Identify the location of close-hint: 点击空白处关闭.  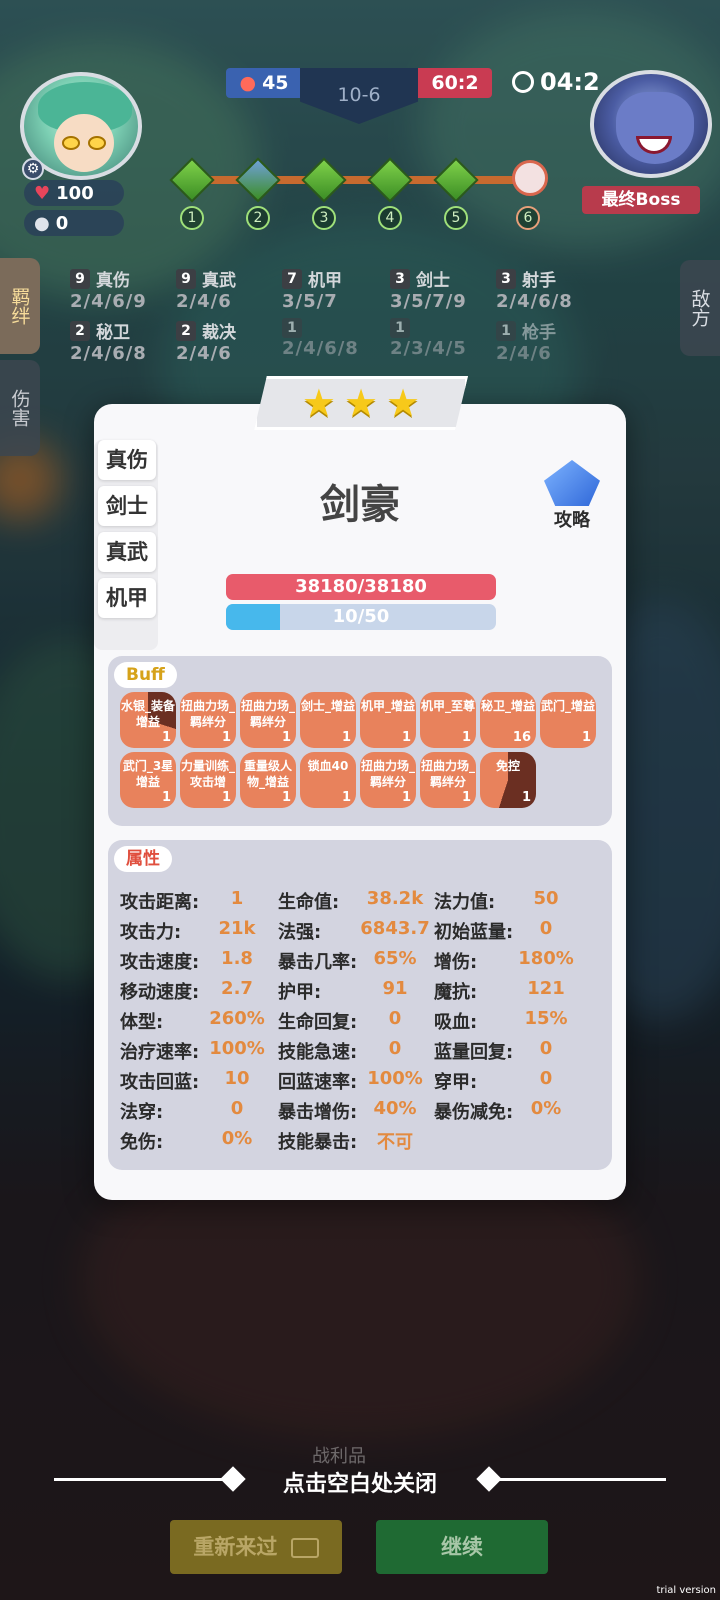
(360, 1482).